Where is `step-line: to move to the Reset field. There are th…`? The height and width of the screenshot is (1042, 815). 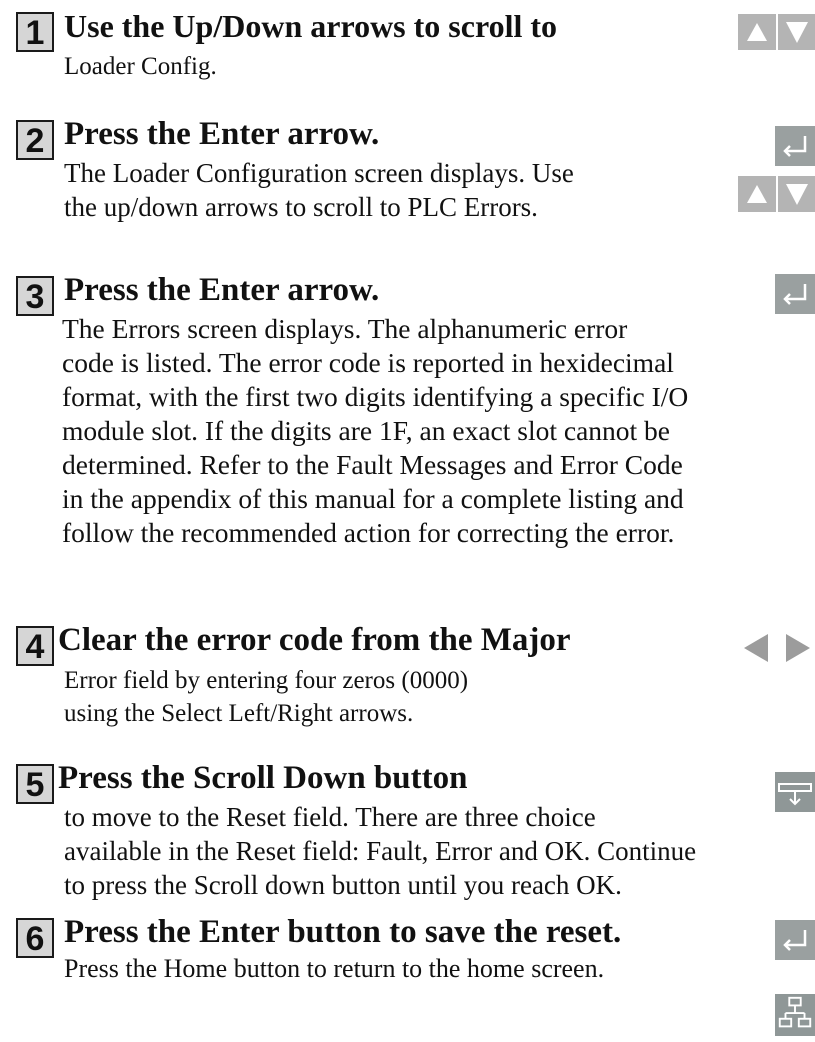
step-line: to move to the Reset field. There are th… is located at coordinates (330, 817).